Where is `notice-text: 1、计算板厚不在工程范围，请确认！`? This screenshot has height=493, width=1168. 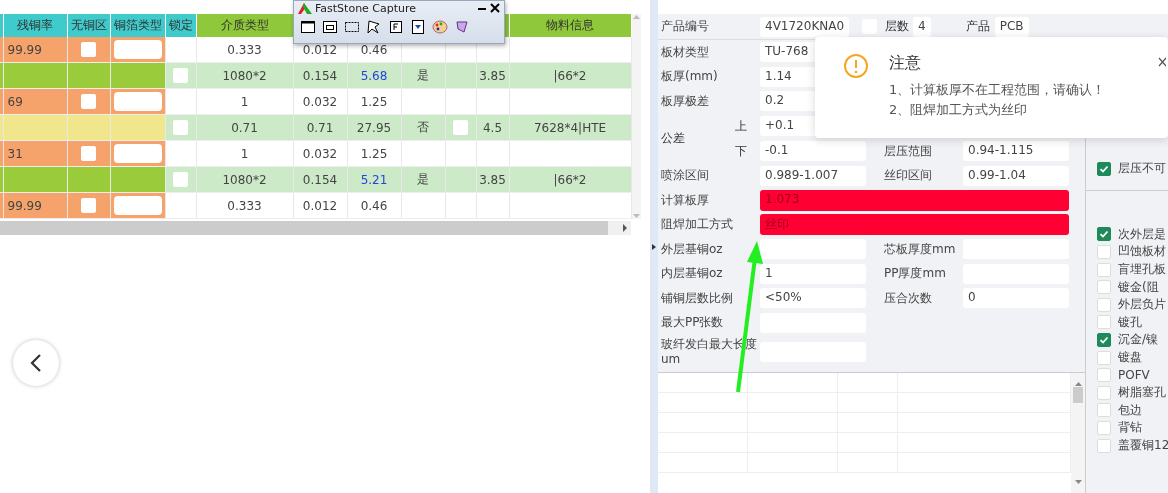
notice-text: 1、计算板厚不在工程范围，请确认！ is located at coordinates (997, 90).